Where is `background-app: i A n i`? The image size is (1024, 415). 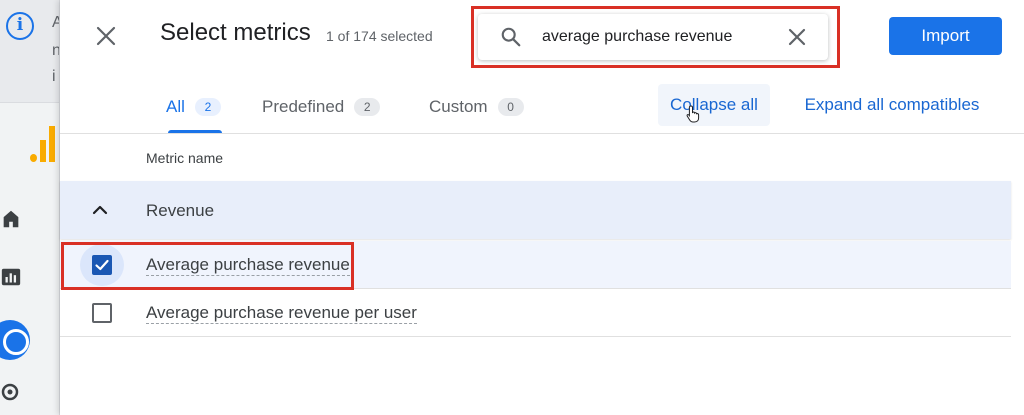 background-app: i A n i is located at coordinates (30, 207).